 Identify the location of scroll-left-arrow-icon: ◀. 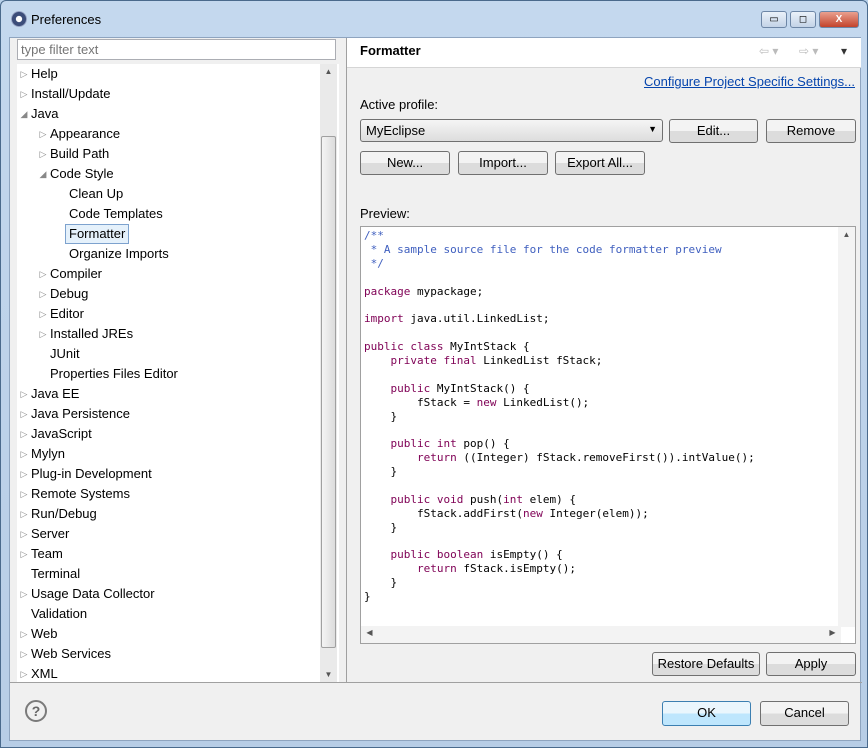
(369, 632).